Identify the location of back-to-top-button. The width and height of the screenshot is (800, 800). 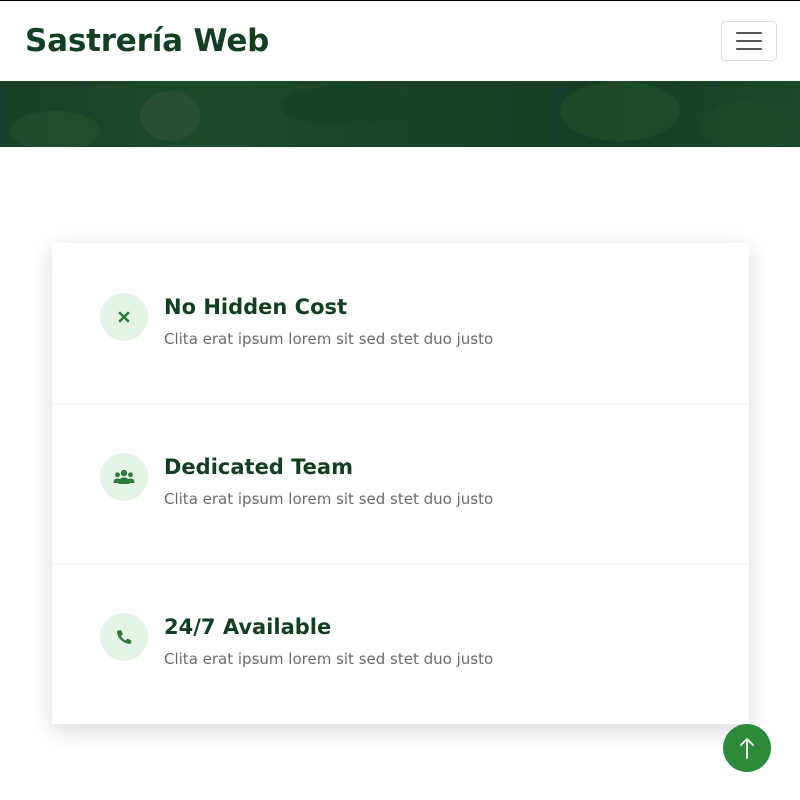
(747, 748).